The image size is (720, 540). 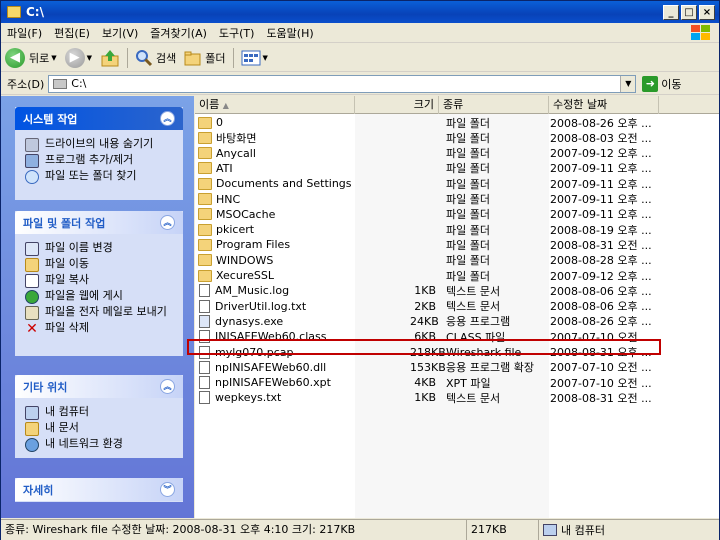 I want to click on rename-icon, so click(x=32, y=249).